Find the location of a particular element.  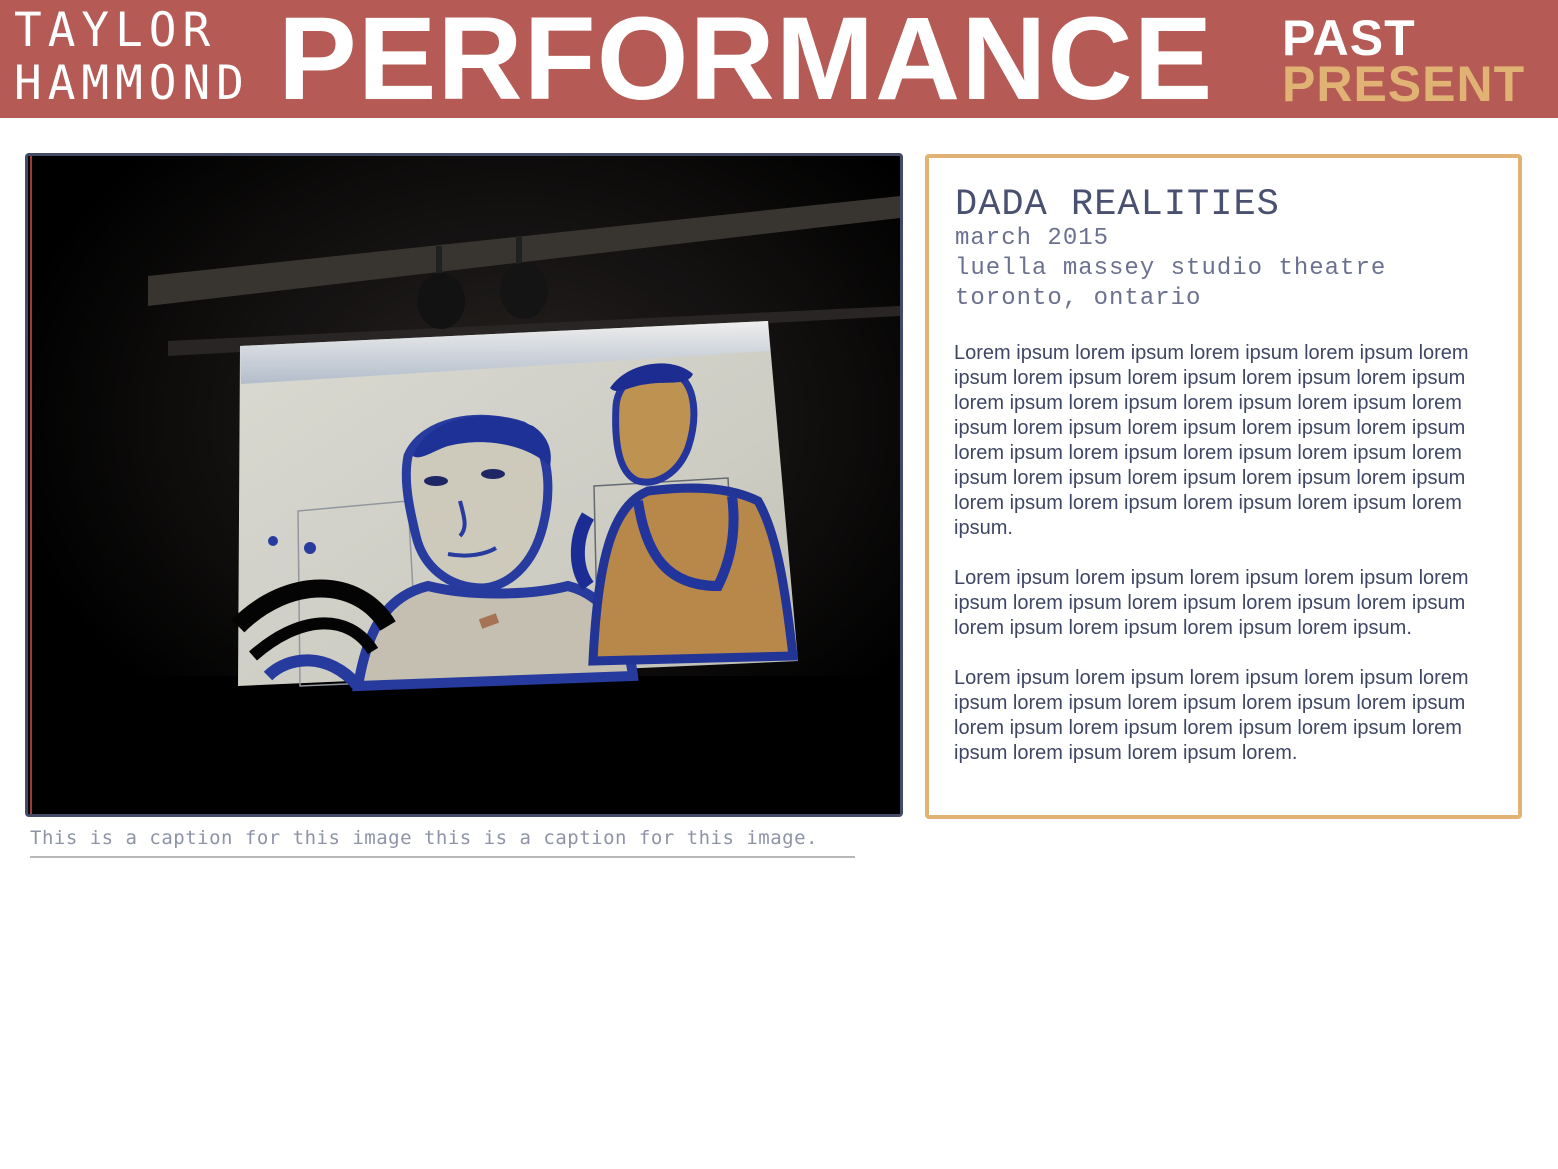

brand-line-first: TAYLOR is located at coordinates (115, 29).